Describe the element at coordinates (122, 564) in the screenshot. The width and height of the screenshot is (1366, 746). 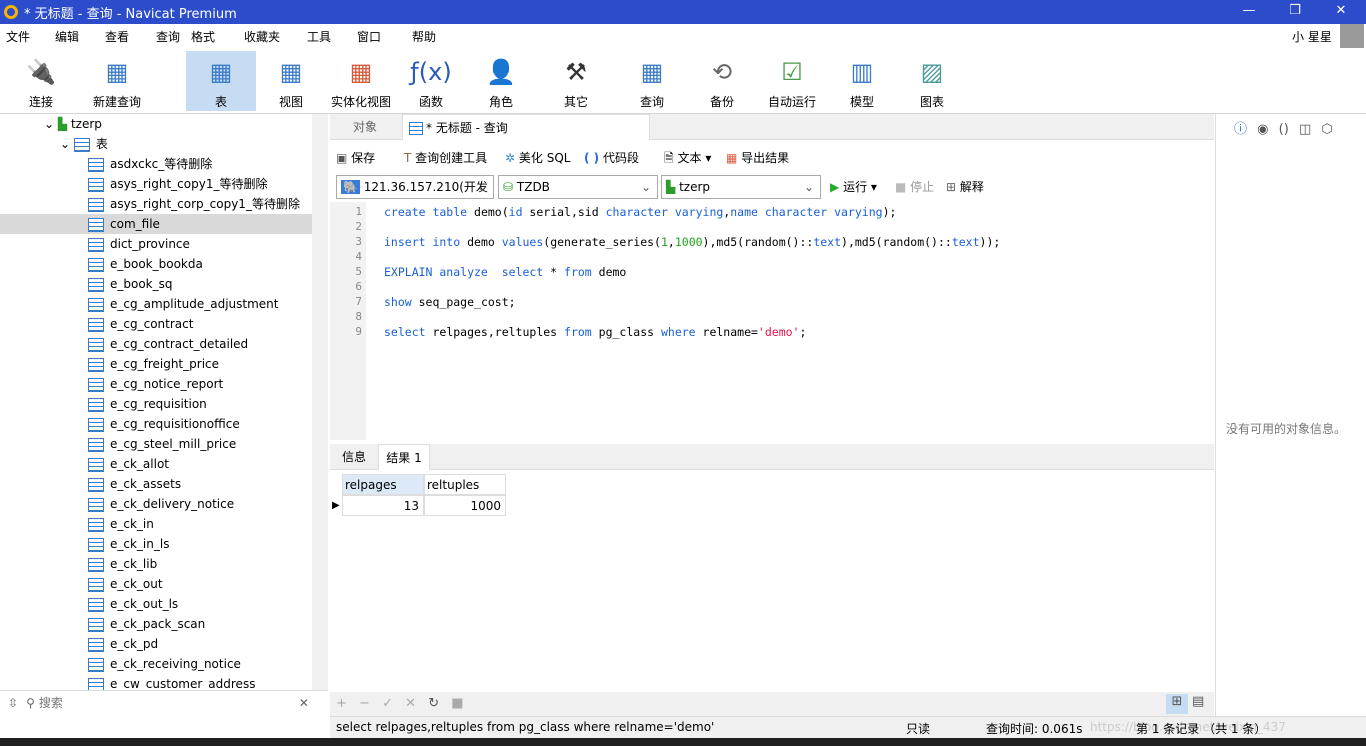
I see `tree-table-item: e_ck_lib` at that location.